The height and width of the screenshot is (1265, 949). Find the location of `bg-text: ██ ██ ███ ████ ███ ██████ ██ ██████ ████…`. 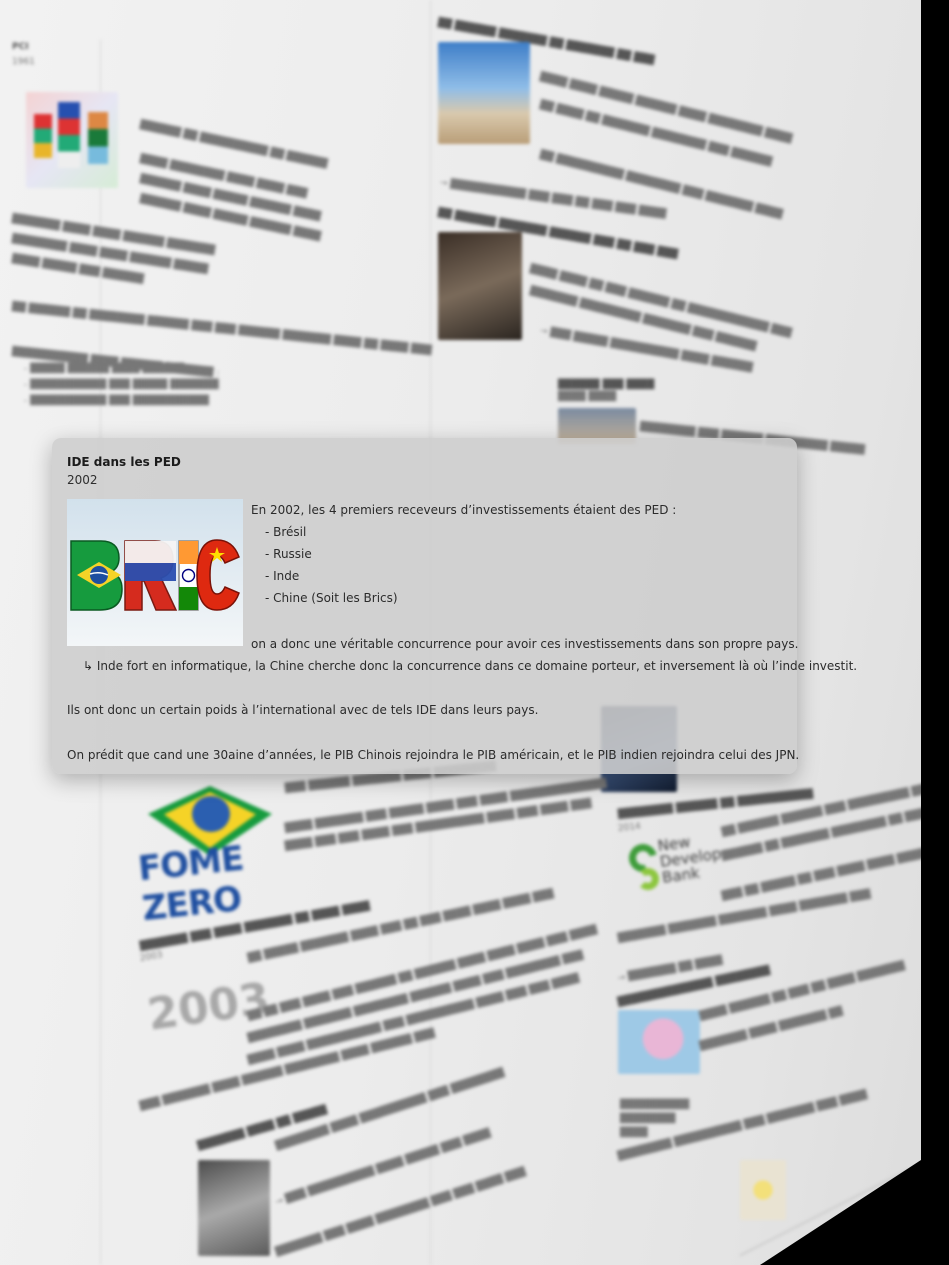

bg-text: ██ ██ ███ ████ ███ ██████ ██ ██████ ████… is located at coordinates (422, 973).